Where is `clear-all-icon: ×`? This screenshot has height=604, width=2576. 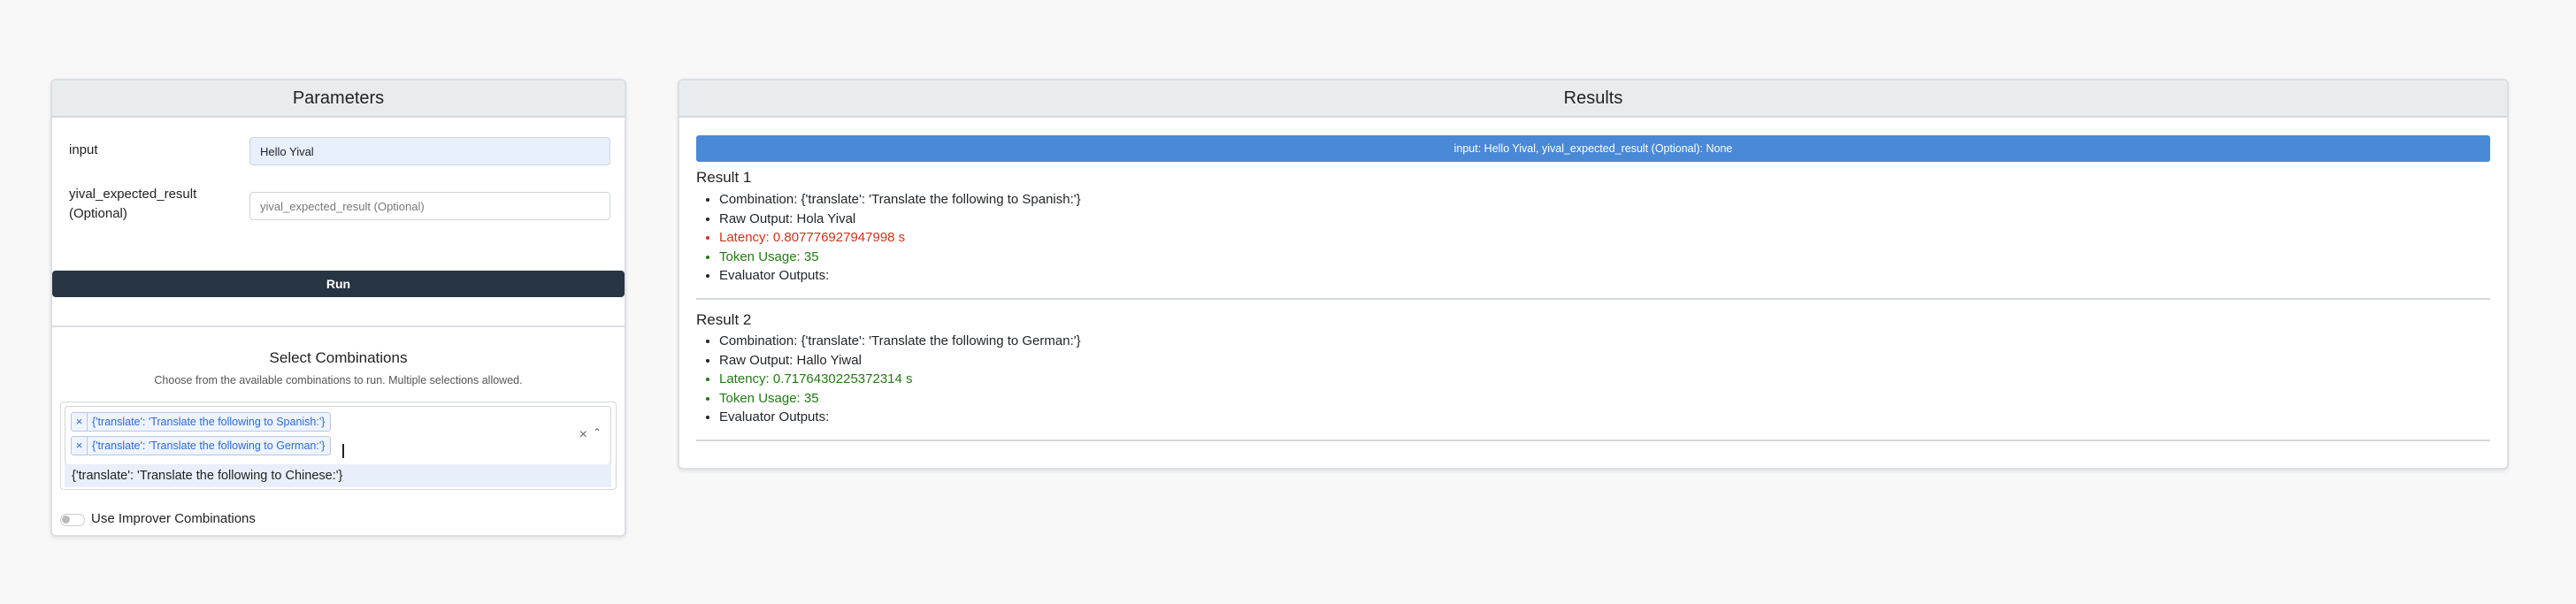 clear-all-icon: × is located at coordinates (583, 435).